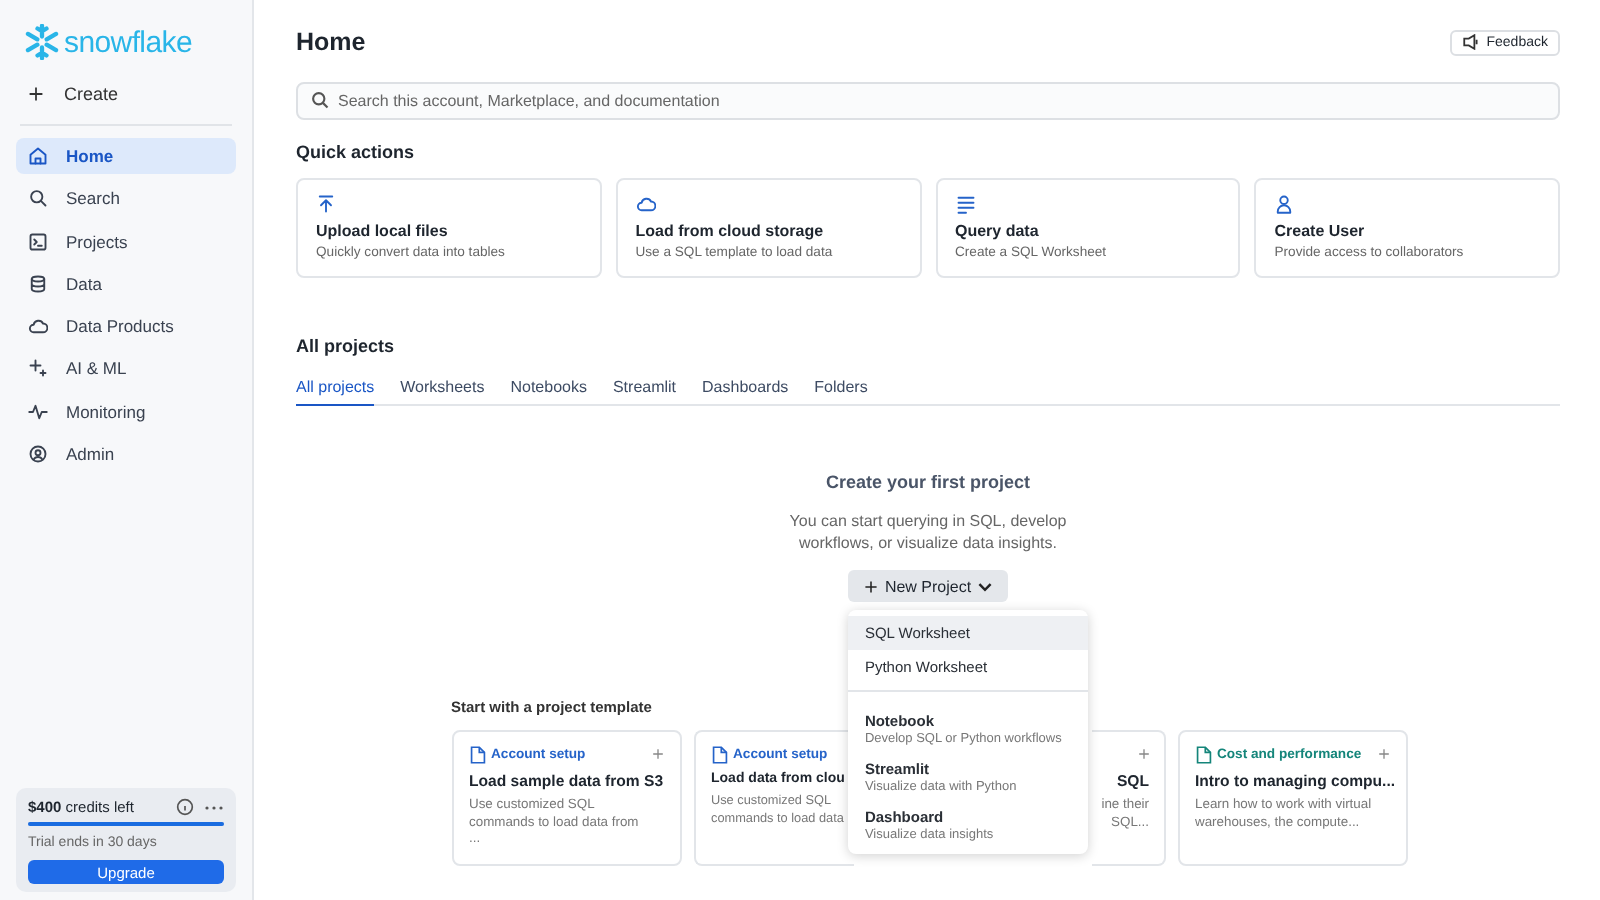 The height and width of the screenshot is (900, 1600). Describe the element at coordinates (38, 156) in the screenshot. I see `home-icon` at that location.